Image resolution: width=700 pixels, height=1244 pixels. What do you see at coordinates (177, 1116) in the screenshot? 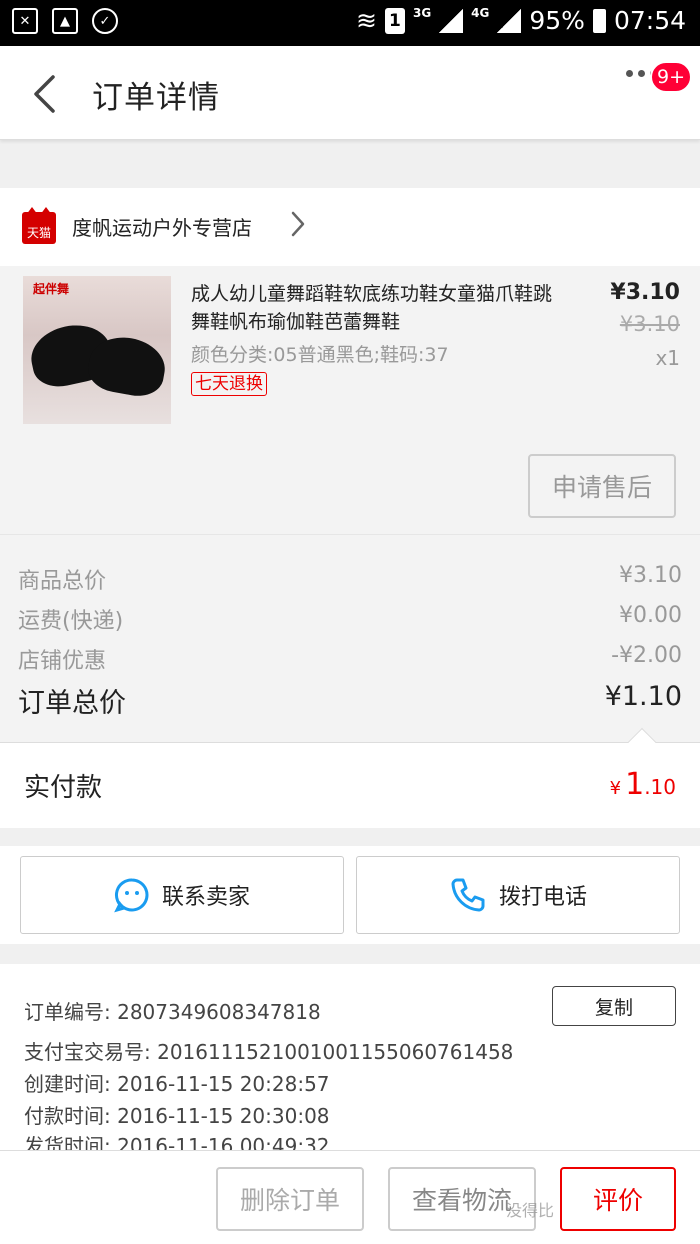
I see `paid-time-row: 付款时间: 2016-11-15 20:30:08` at bounding box center [177, 1116].